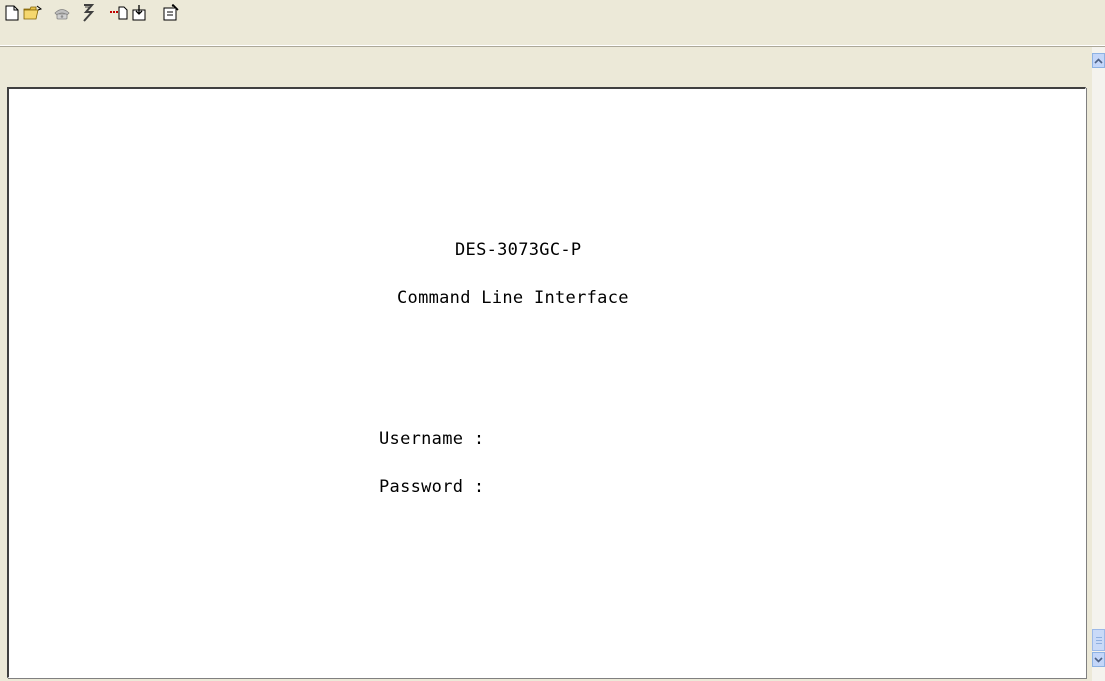  I want to click on receive-icon, so click(140, 13).